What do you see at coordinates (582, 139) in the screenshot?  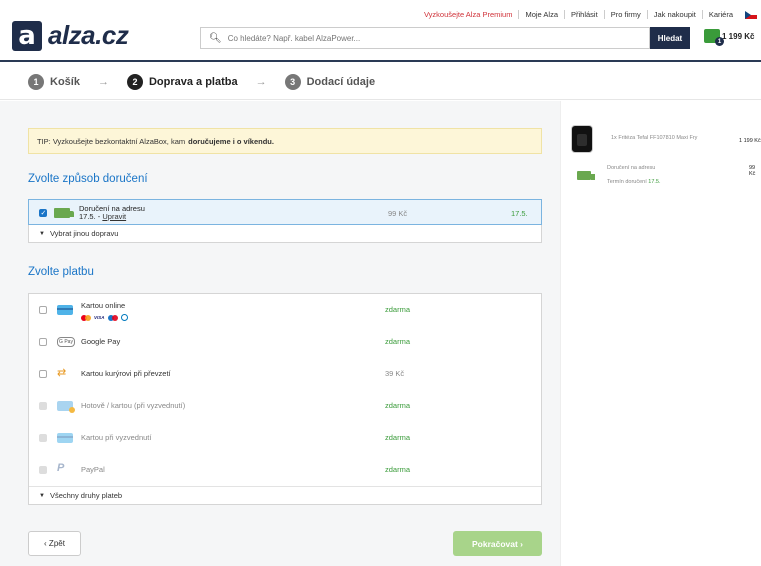 I see `product-thumbnail` at bounding box center [582, 139].